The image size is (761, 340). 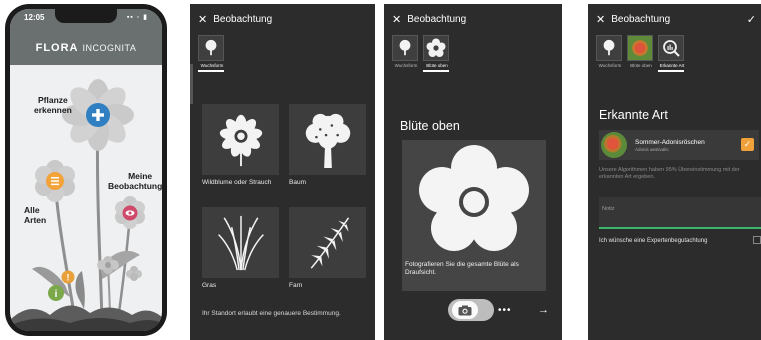 I want to click on svg-text: i, so click(x=56, y=294).